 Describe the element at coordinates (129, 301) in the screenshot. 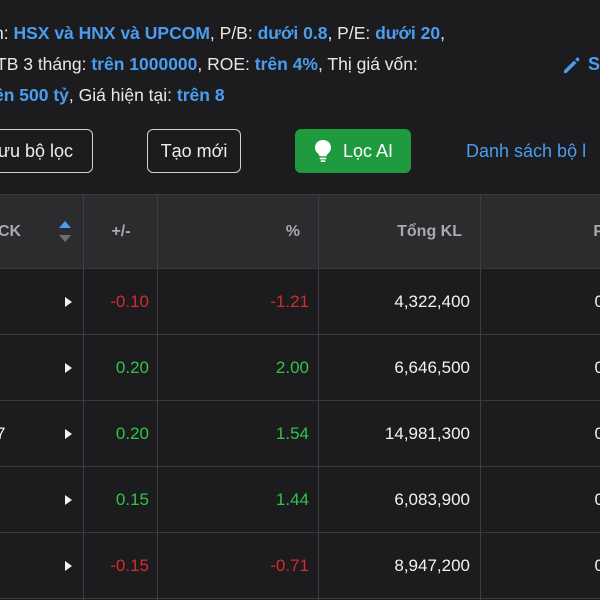

I see `cell-change: -0.10` at that location.